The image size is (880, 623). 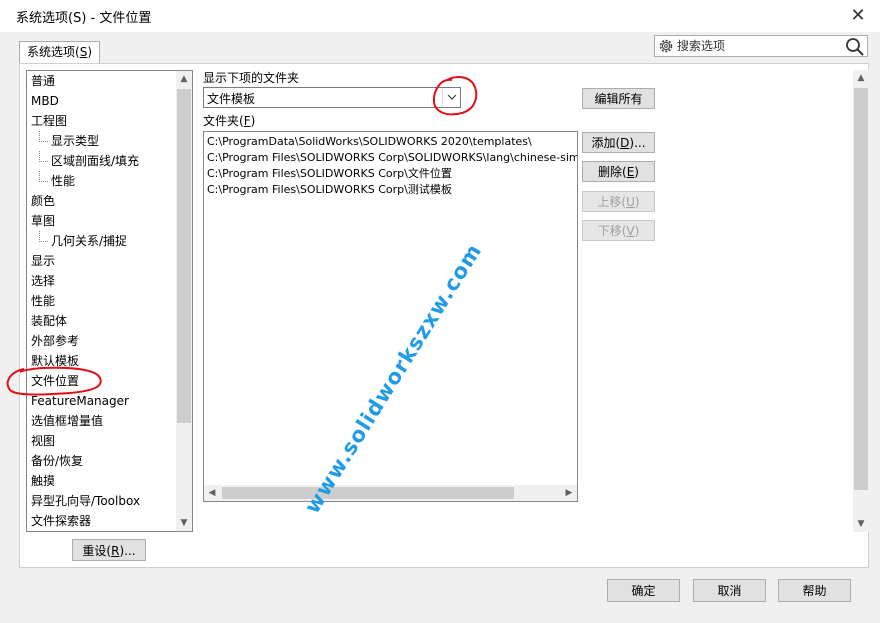 I want to click on tree-item: 颜色, so click(x=102, y=201).